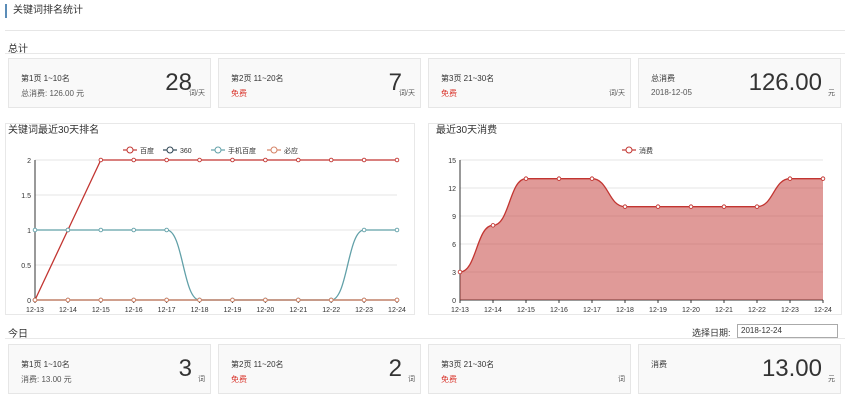 The height and width of the screenshot is (408, 850). Describe the element at coordinates (739, 83) in the screenshot. I see `summary-card-total: 总消费 2018-12-05 126.00 元` at that location.